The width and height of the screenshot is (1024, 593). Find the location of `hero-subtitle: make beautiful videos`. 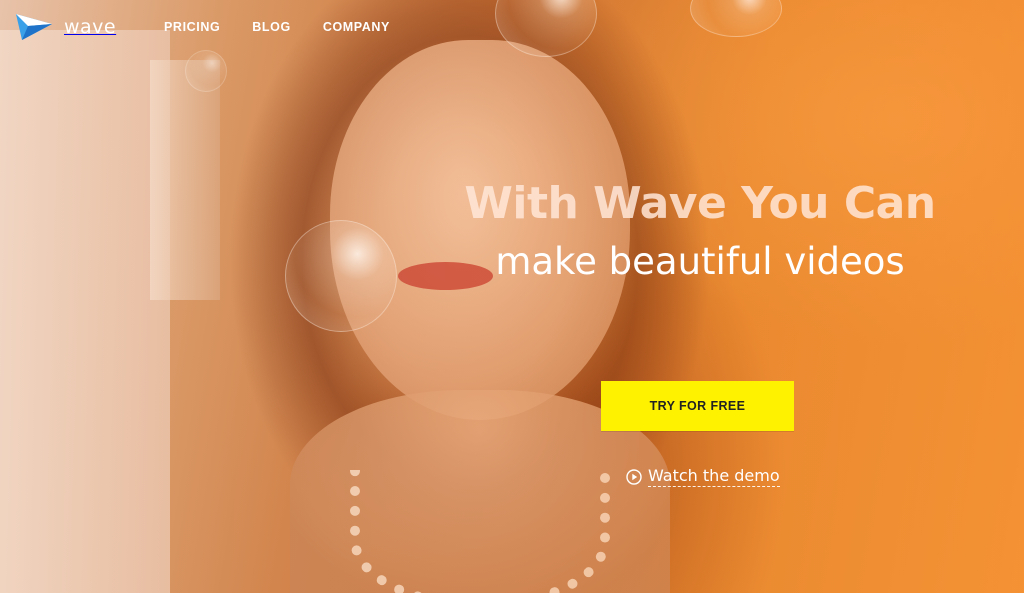

hero-subtitle: make beautiful videos is located at coordinates (700, 261).